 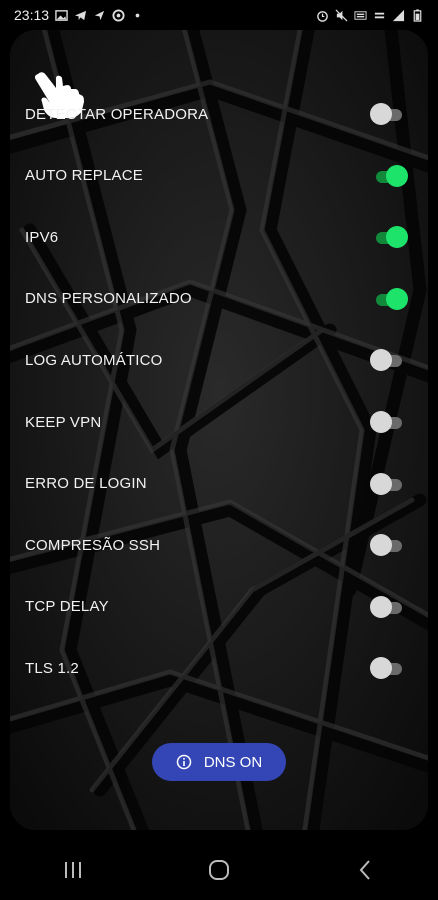 I want to click on gallery-icon, so click(x=61, y=15).